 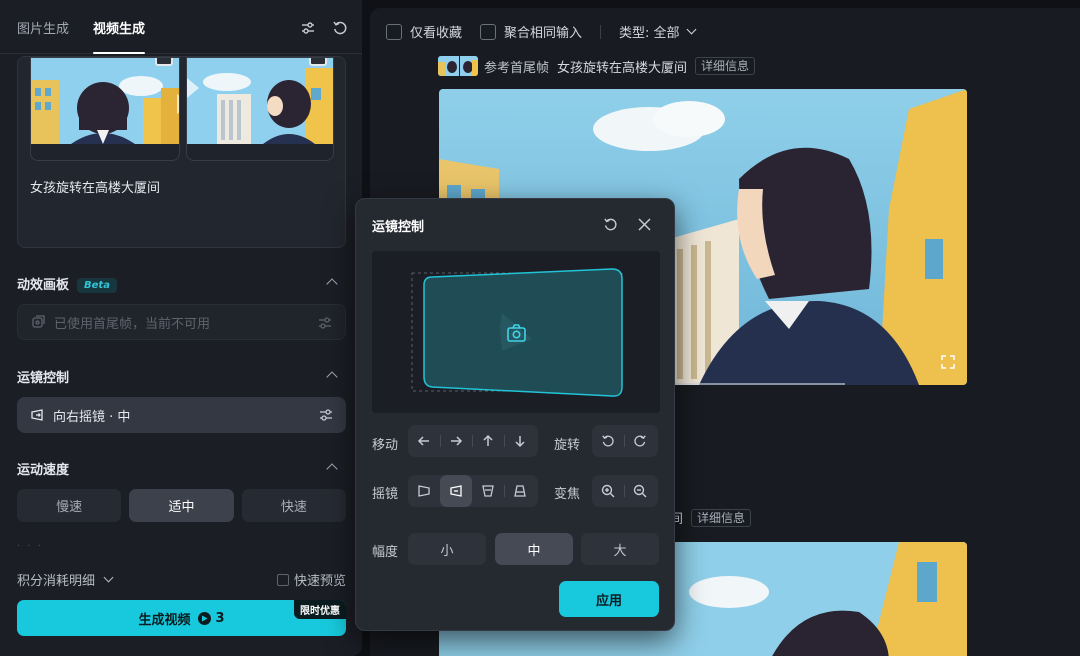 I want to click on favorites-only-filter: 仅看收藏, so click(x=424, y=31).